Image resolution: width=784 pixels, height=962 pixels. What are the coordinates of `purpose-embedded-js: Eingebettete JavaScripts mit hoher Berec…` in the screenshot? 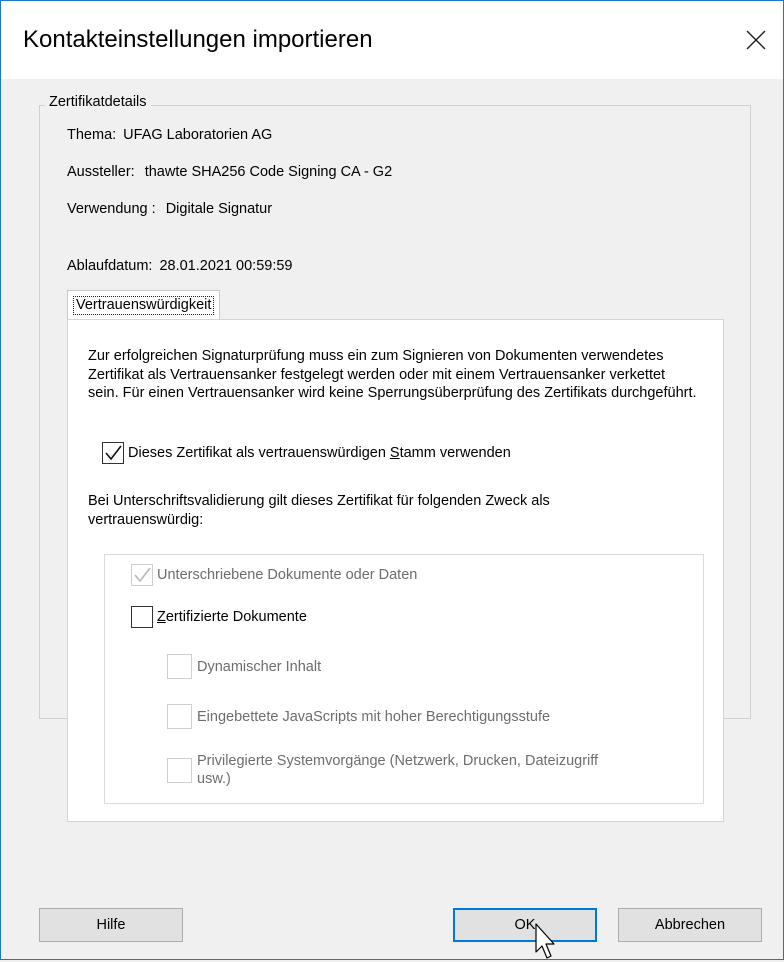 It's located at (358, 716).